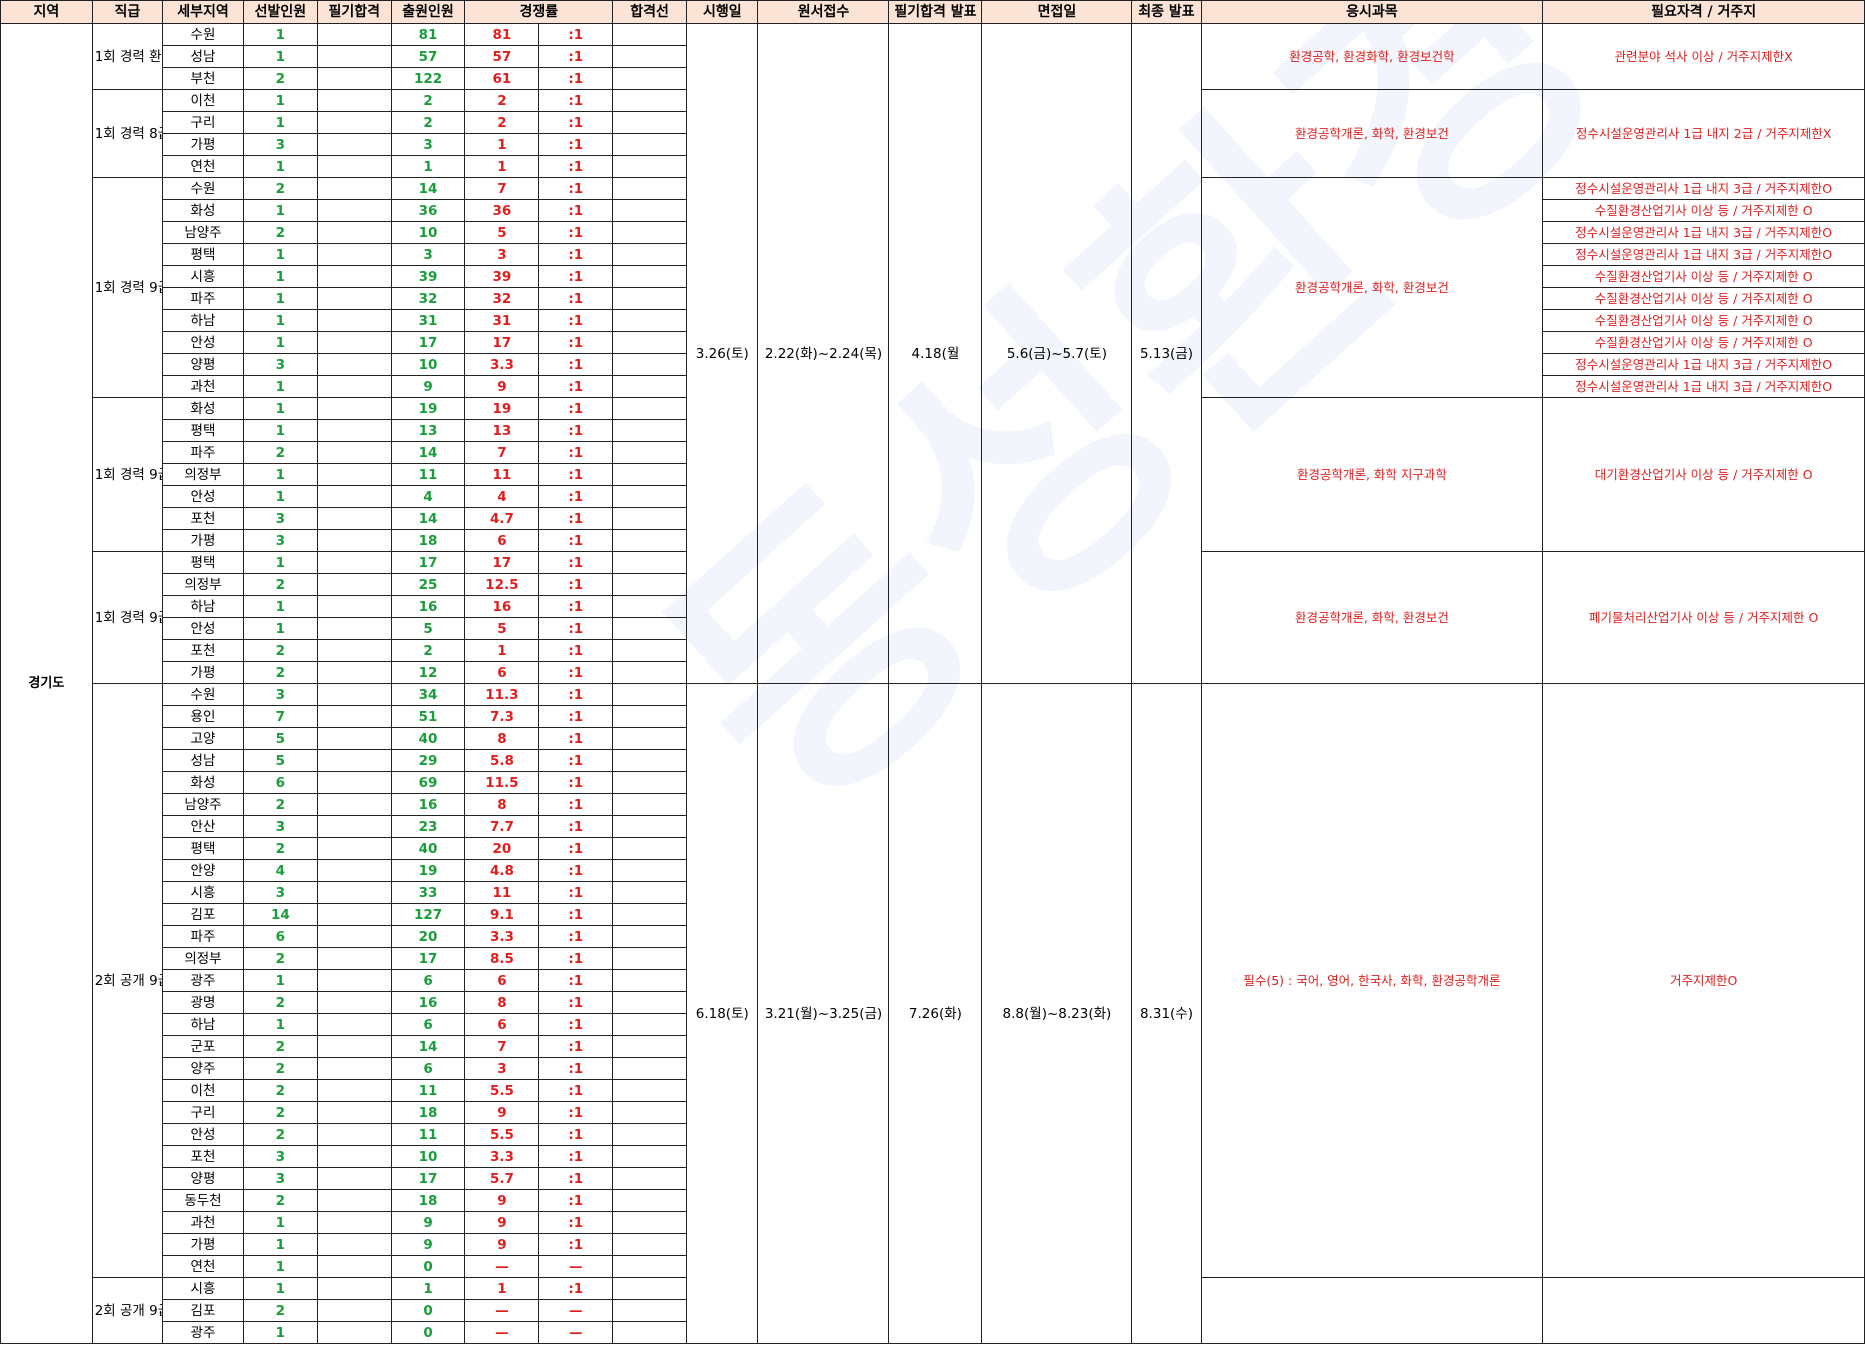 The image size is (1865, 1348). I want to click on competition-rate: 57, so click(502, 56).